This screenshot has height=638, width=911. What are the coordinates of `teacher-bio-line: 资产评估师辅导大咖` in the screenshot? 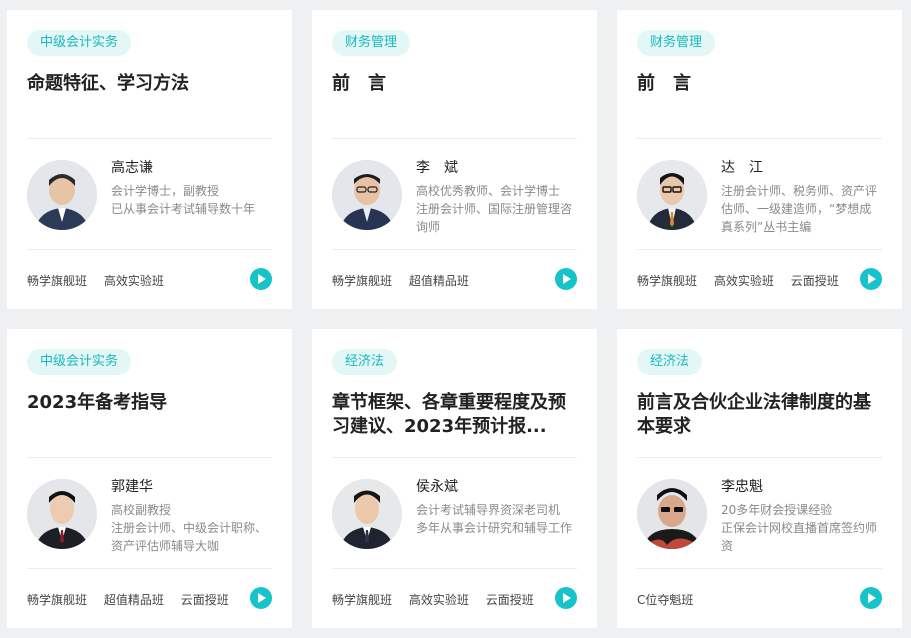 It's located at (165, 546).